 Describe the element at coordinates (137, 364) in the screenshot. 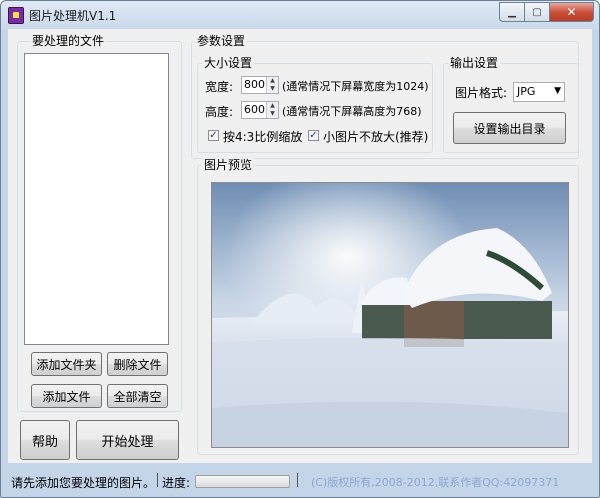

I see `delete-file-button: 删除文件` at that location.